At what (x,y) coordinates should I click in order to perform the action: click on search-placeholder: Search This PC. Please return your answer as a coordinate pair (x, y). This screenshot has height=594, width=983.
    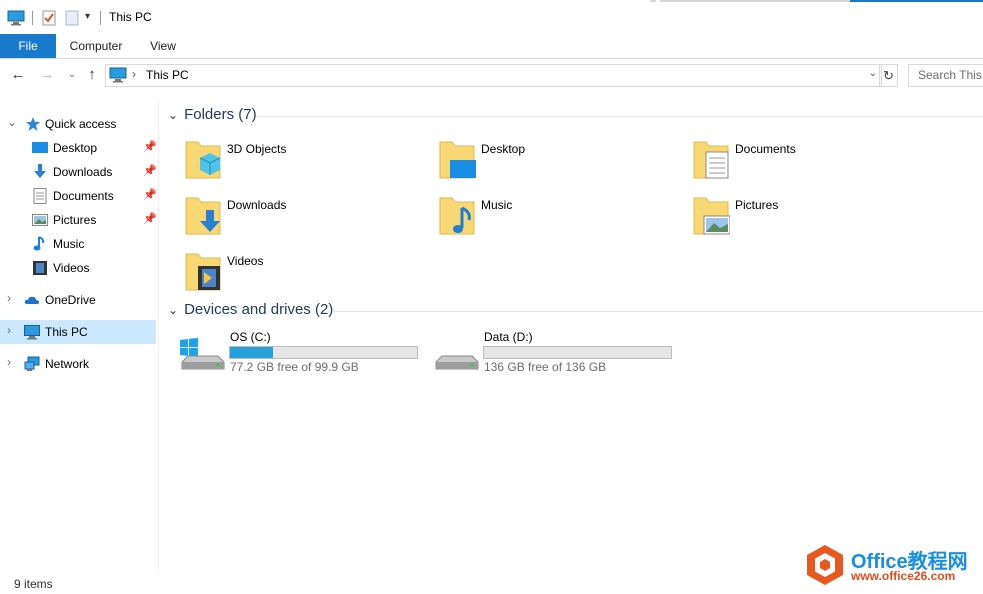
    Looking at the image, I should click on (950, 75).